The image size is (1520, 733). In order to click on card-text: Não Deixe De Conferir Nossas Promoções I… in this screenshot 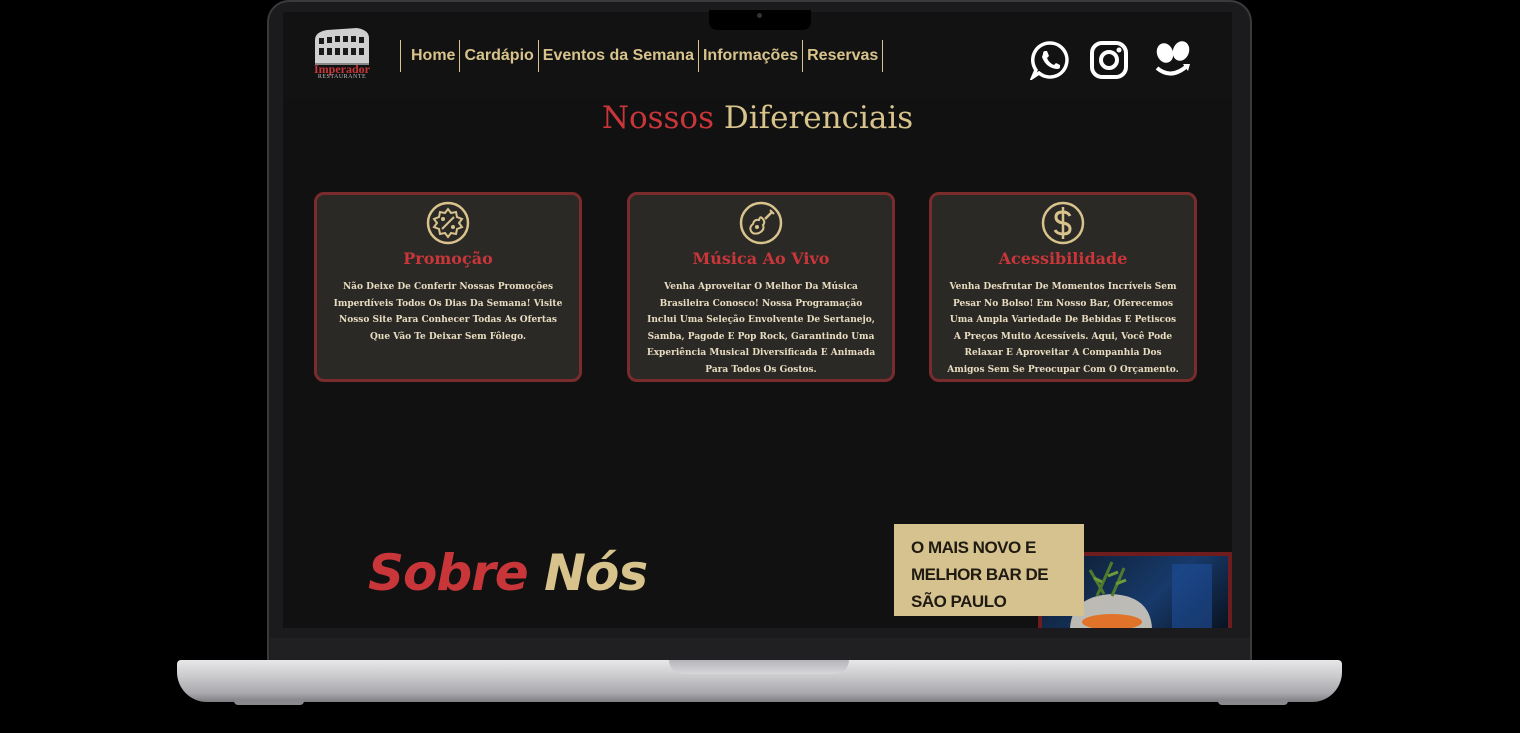, I will do `click(448, 312)`.